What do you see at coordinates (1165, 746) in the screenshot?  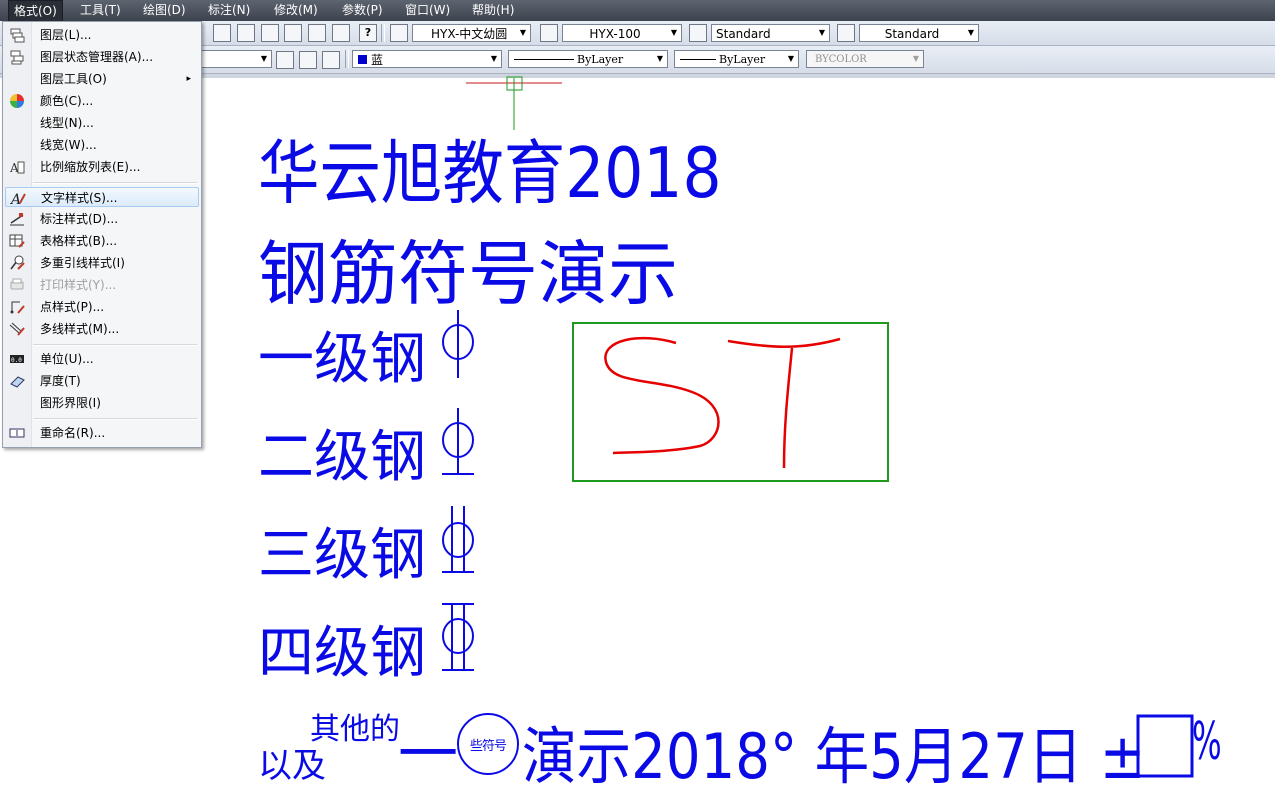 I see `square-symbol` at bounding box center [1165, 746].